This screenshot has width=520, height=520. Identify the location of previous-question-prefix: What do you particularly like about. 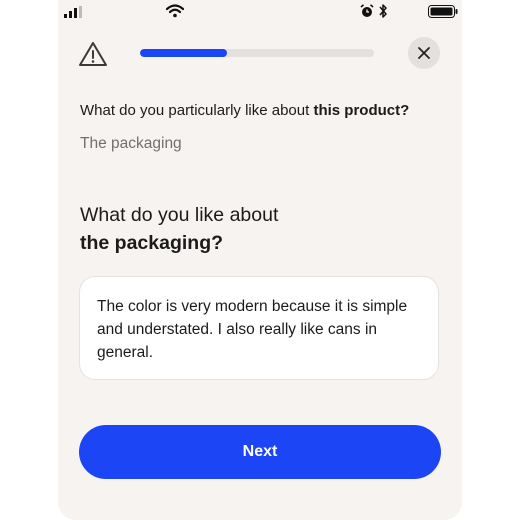
(197, 110).